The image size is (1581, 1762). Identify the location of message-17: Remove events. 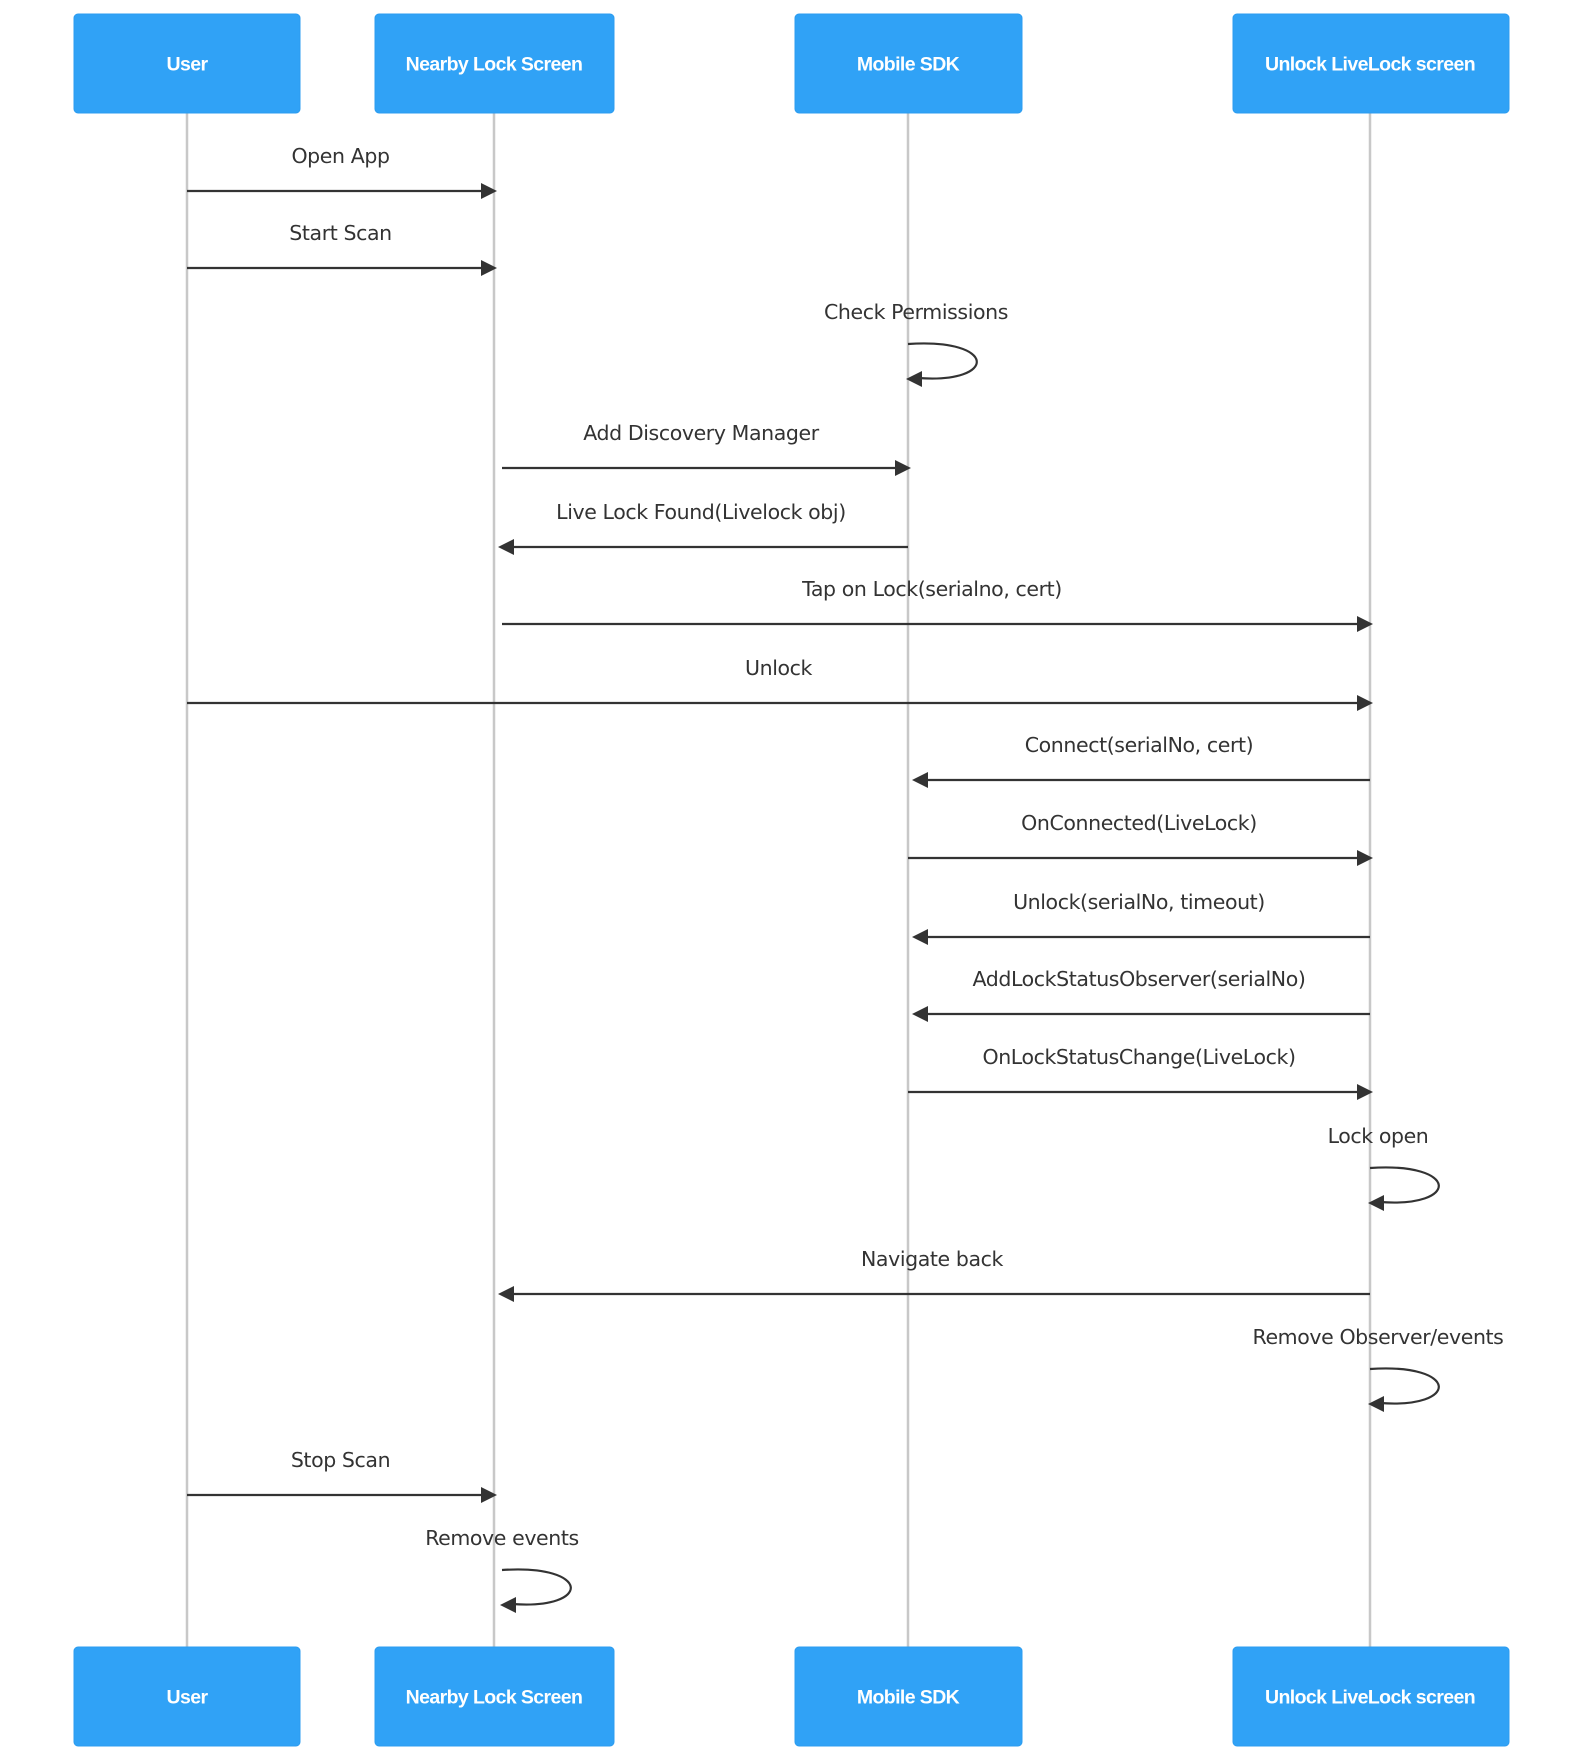
(502, 1569).